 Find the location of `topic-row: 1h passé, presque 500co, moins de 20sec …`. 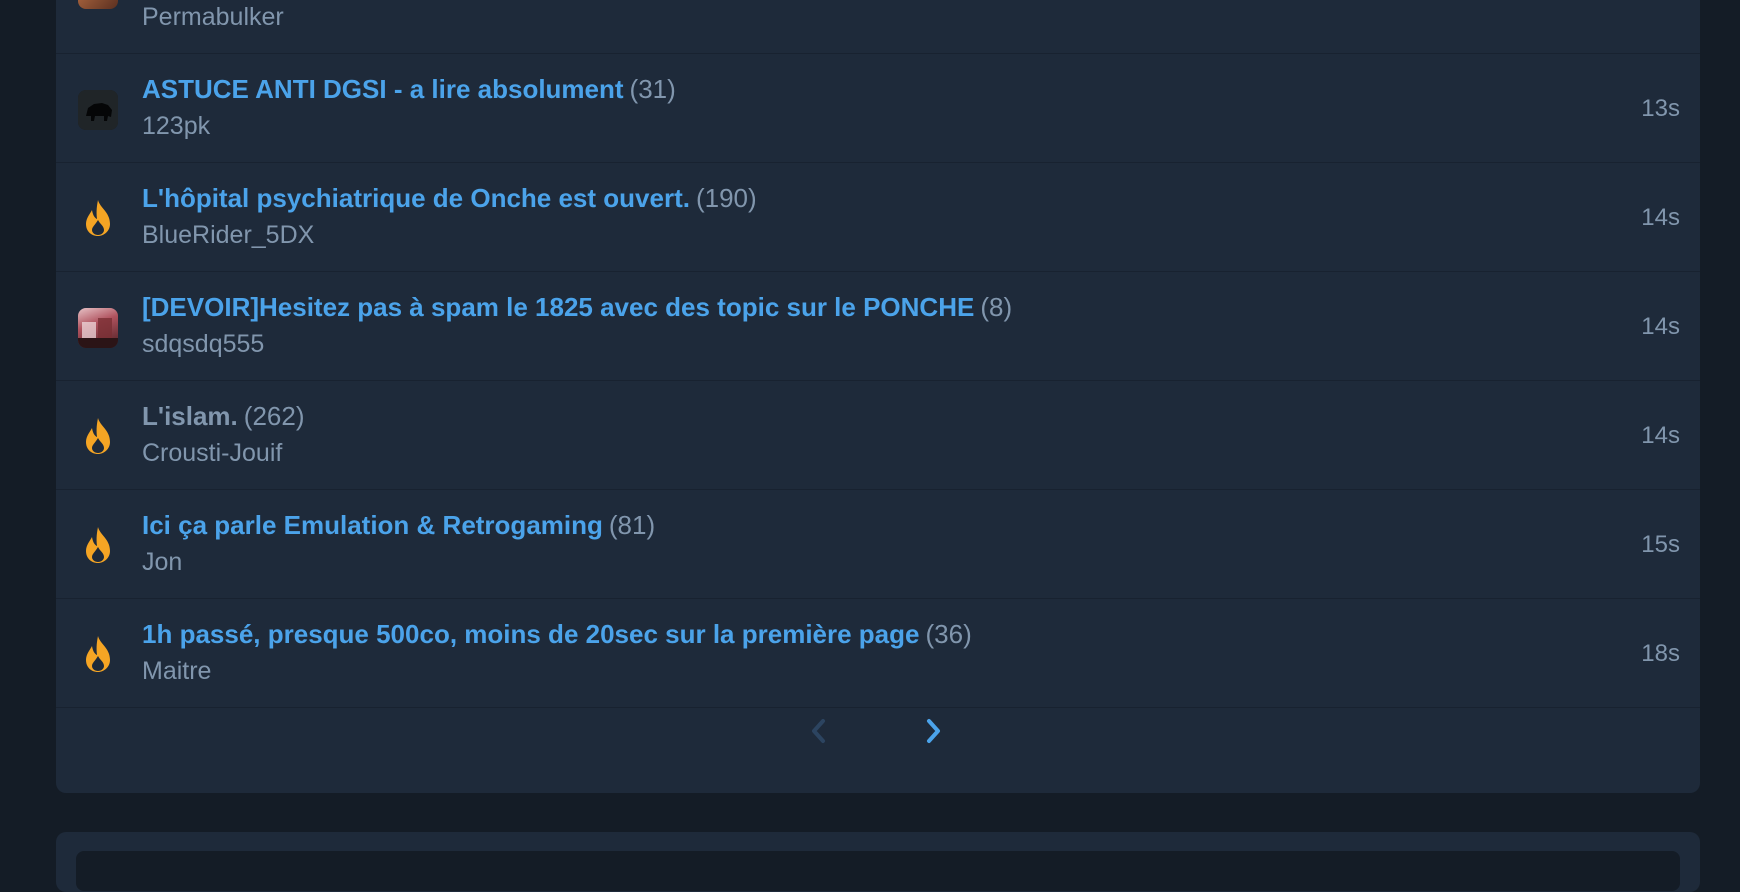

topic-row: 1h passé, presque 500co, moins de 20sec … is located at coordinates (878, 653).